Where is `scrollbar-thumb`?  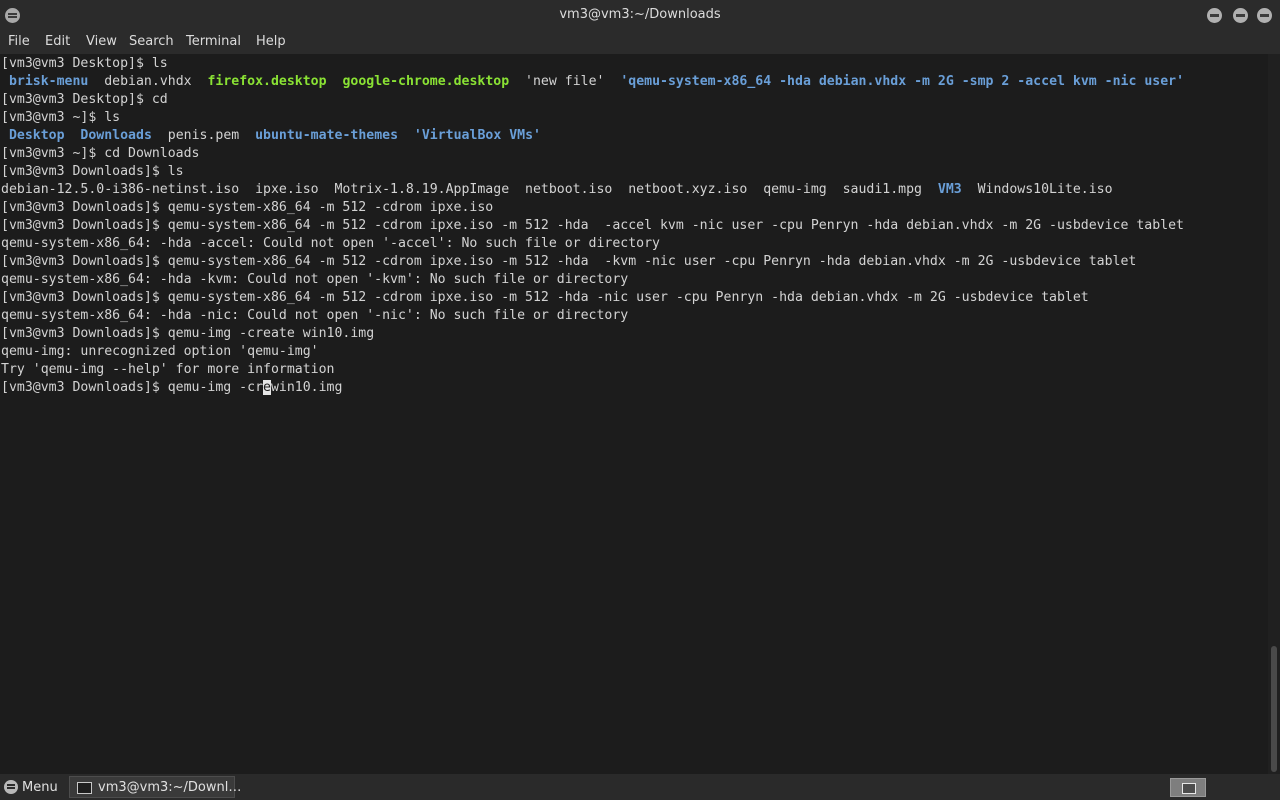 scrollbar-thumb is located at coordinates (1274, 709).